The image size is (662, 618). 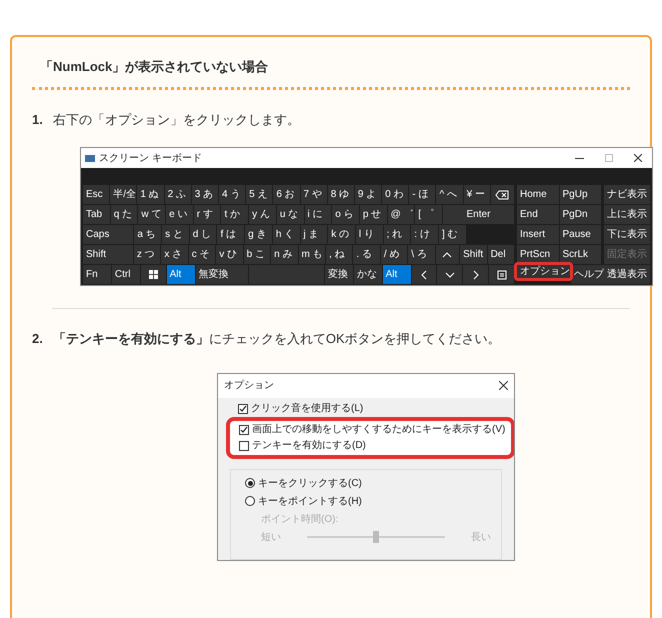 I want to click on check-icon, so click(x=243, y=408).